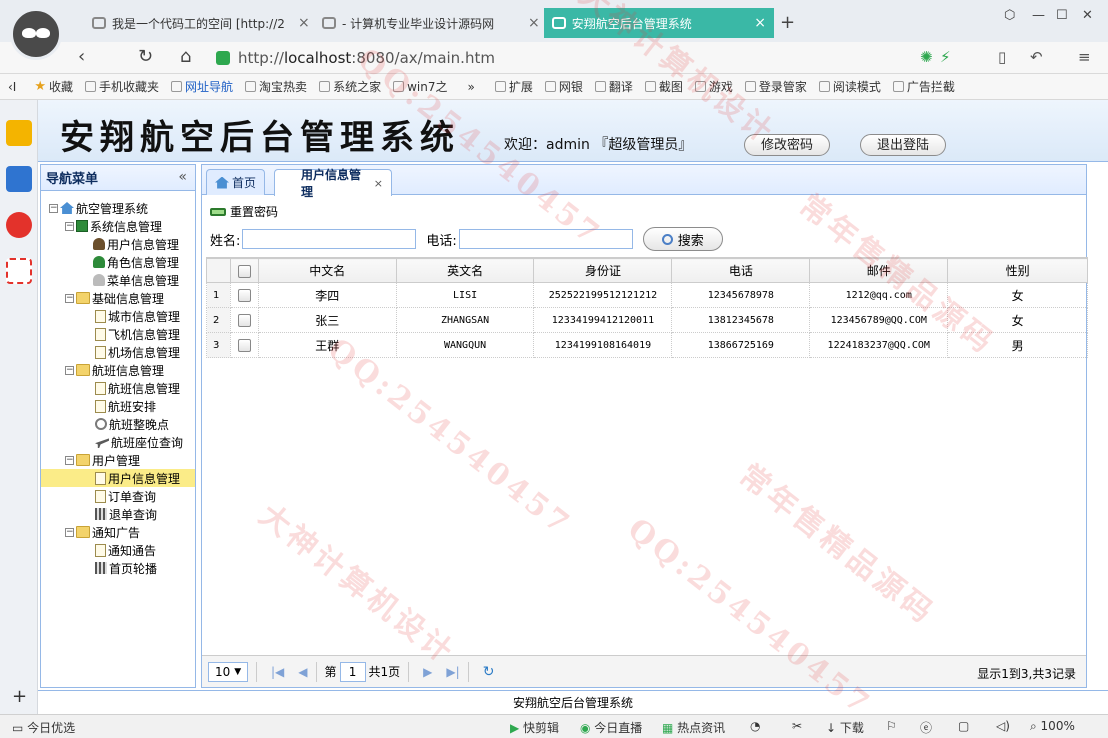 This screenshot has height=738, width=1108. Describe the element at coordinates (1038, 15) in the screenshot. I see `minimize-icon: —` at that location.